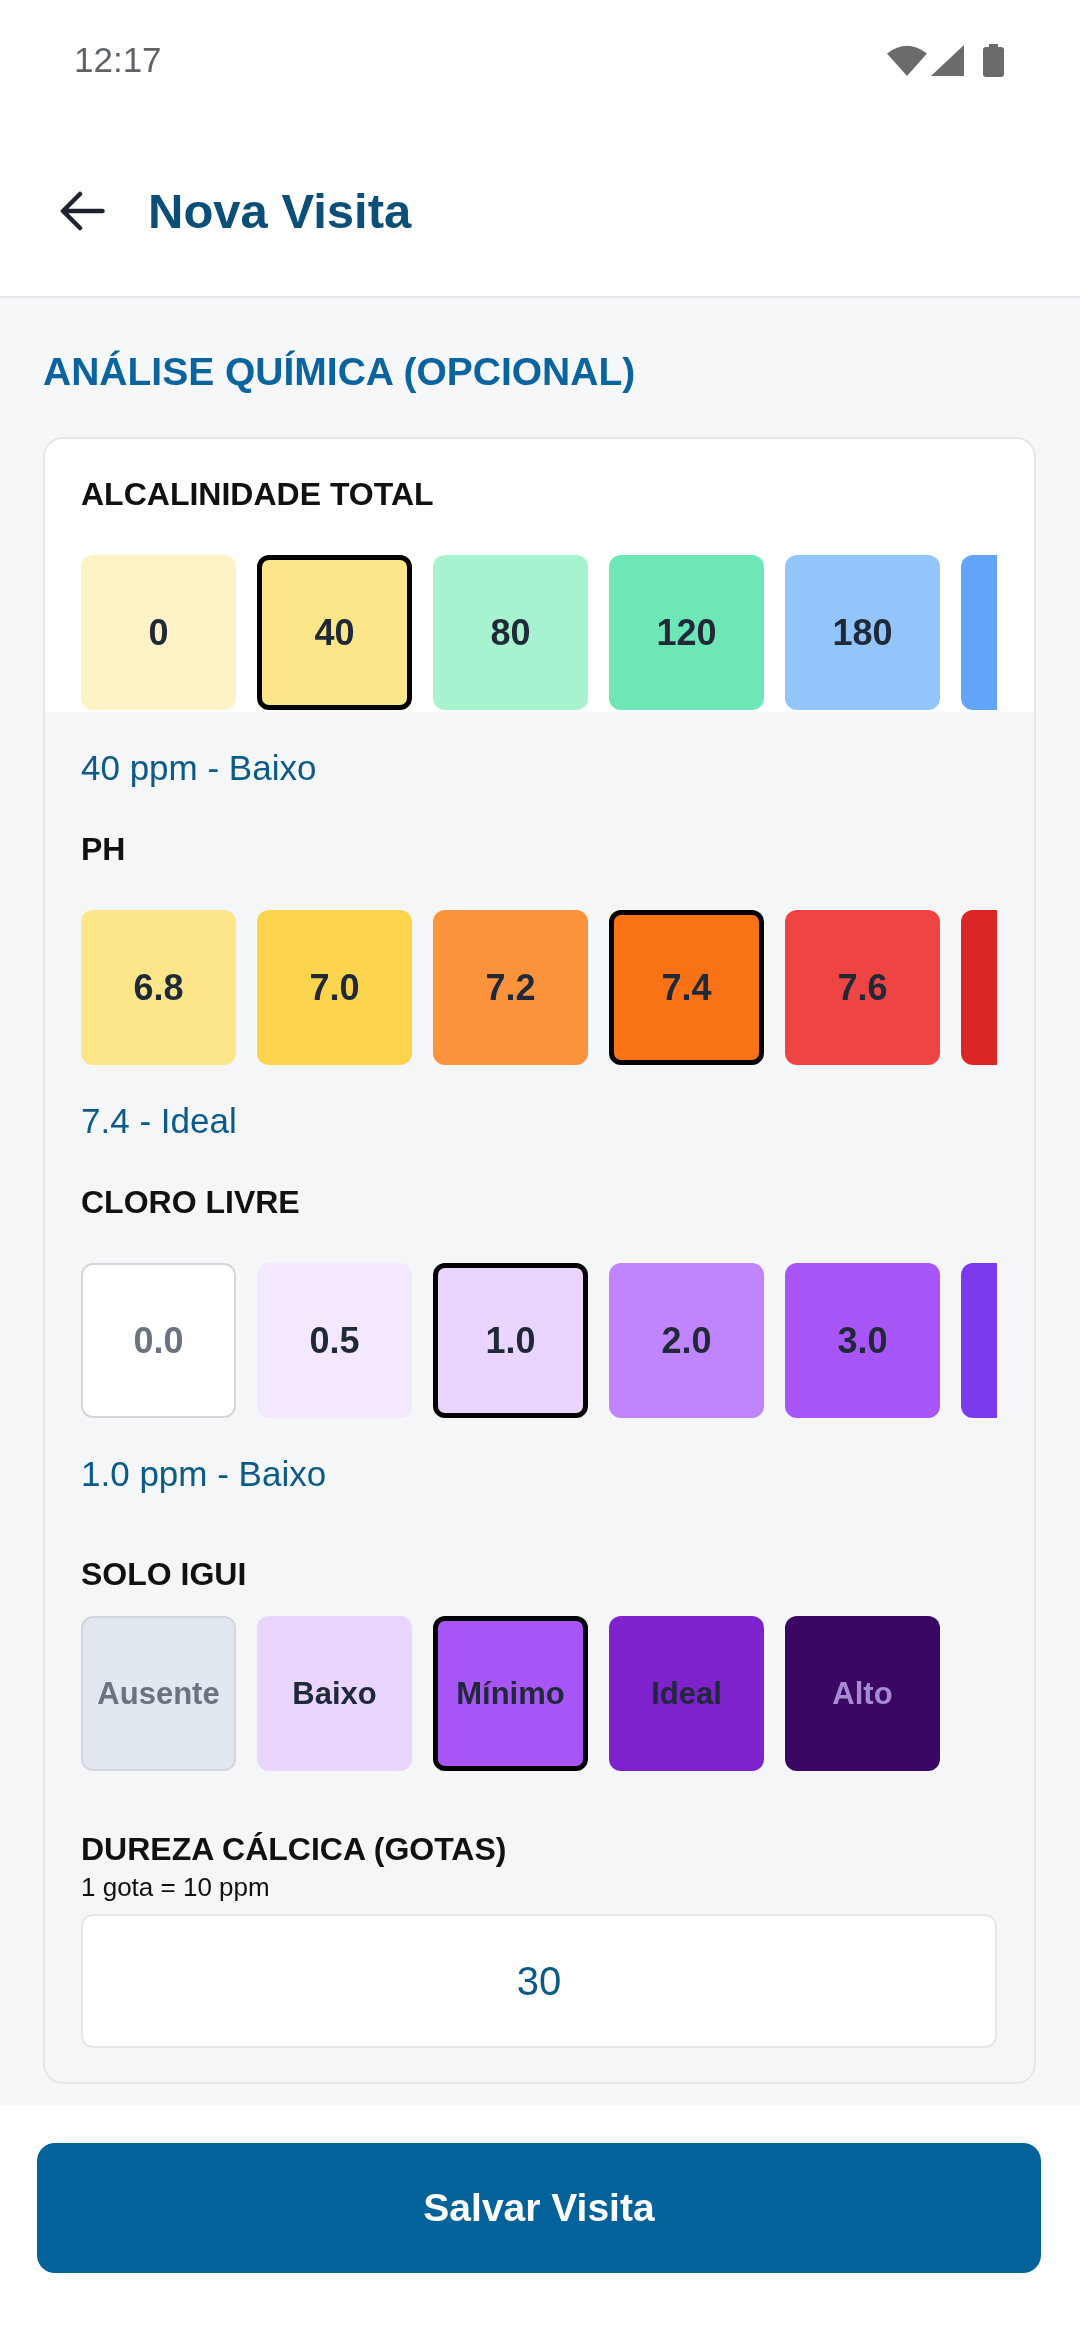  I want to click on reading-text: 7.4 - Ideal, so click(159, 1121).